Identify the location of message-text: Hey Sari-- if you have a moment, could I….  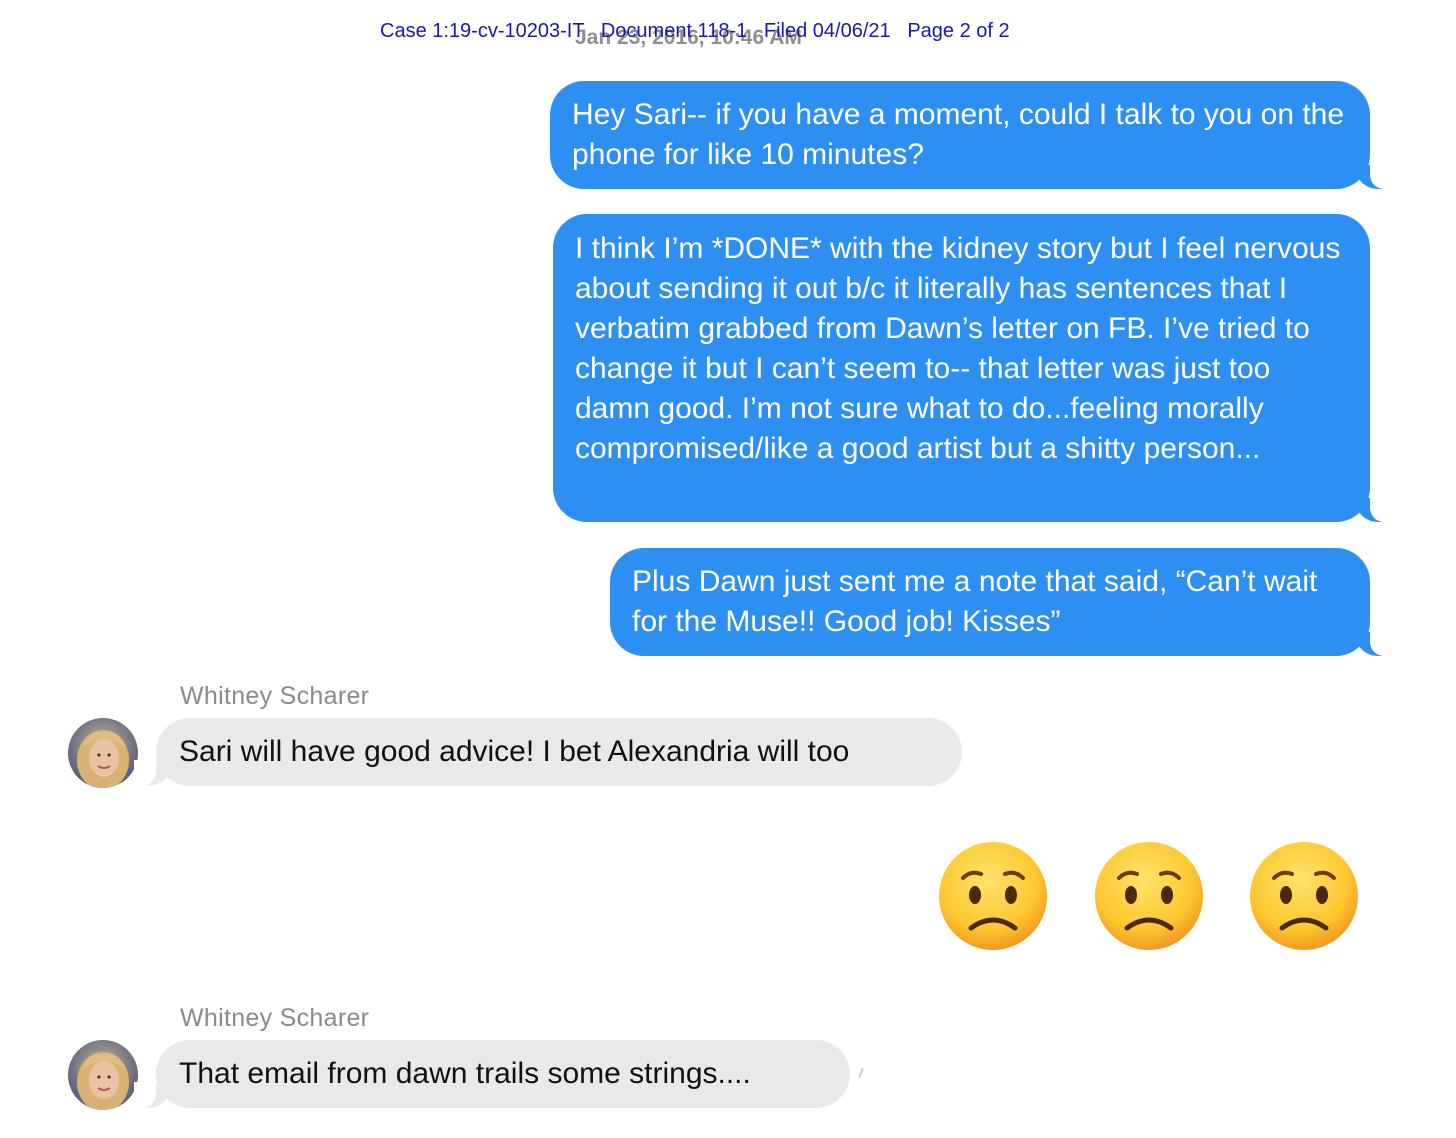
(958, 134).